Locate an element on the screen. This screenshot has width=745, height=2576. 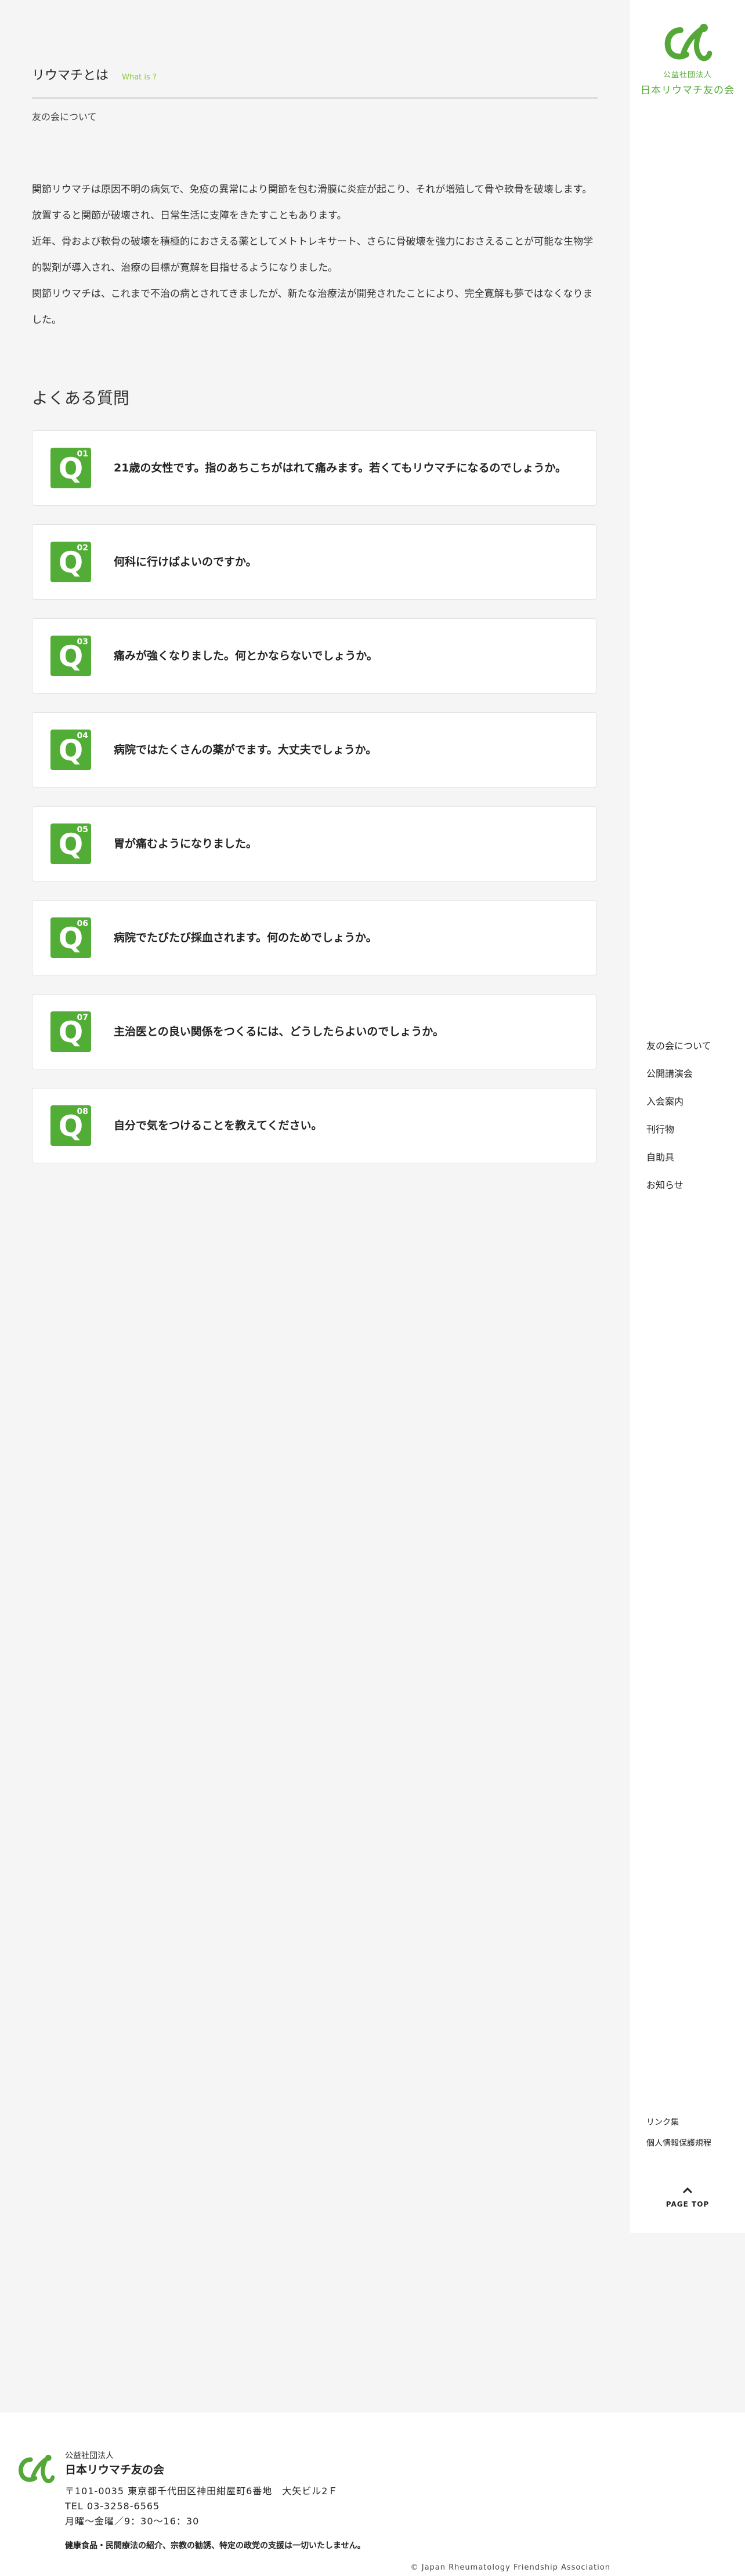
q-badge-icon: 01 Q is located at coordinates (71, 468).